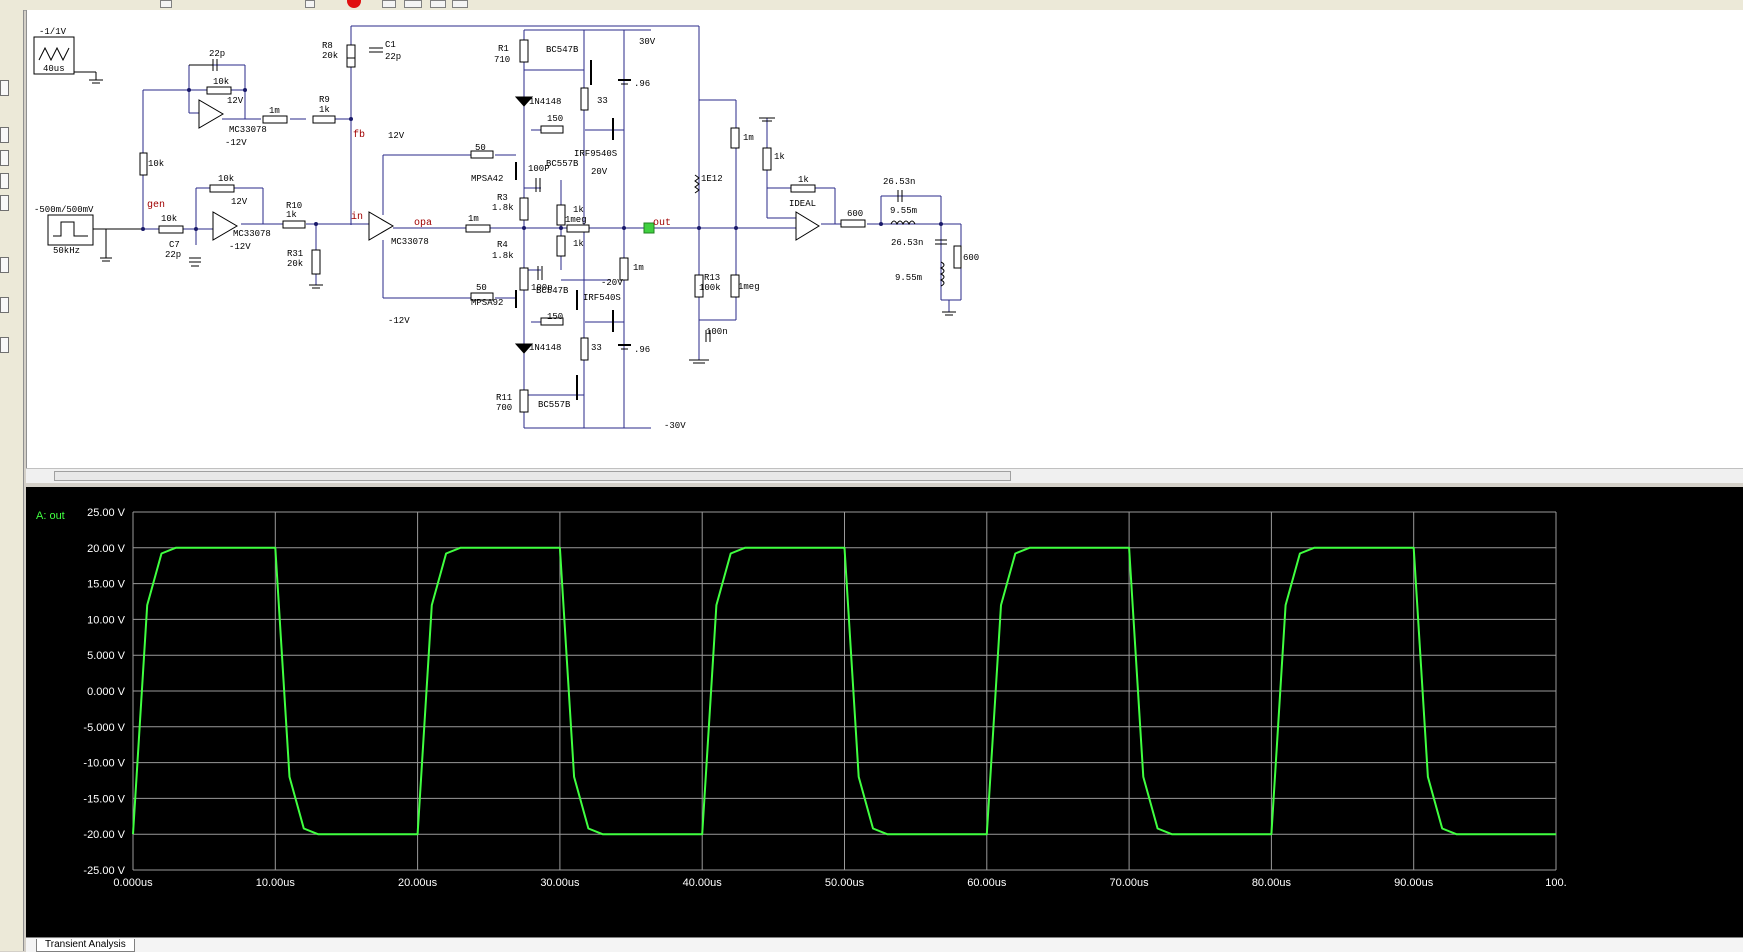  I want to click on probe-tool-button, so click(310, 4).